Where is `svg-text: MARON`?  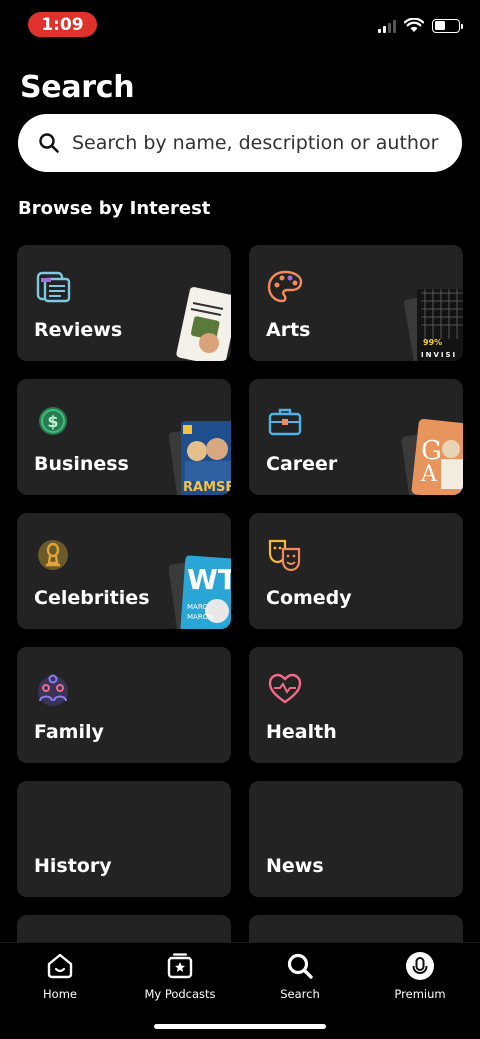
svg-text: MARON is located at coordinates (200, 617).